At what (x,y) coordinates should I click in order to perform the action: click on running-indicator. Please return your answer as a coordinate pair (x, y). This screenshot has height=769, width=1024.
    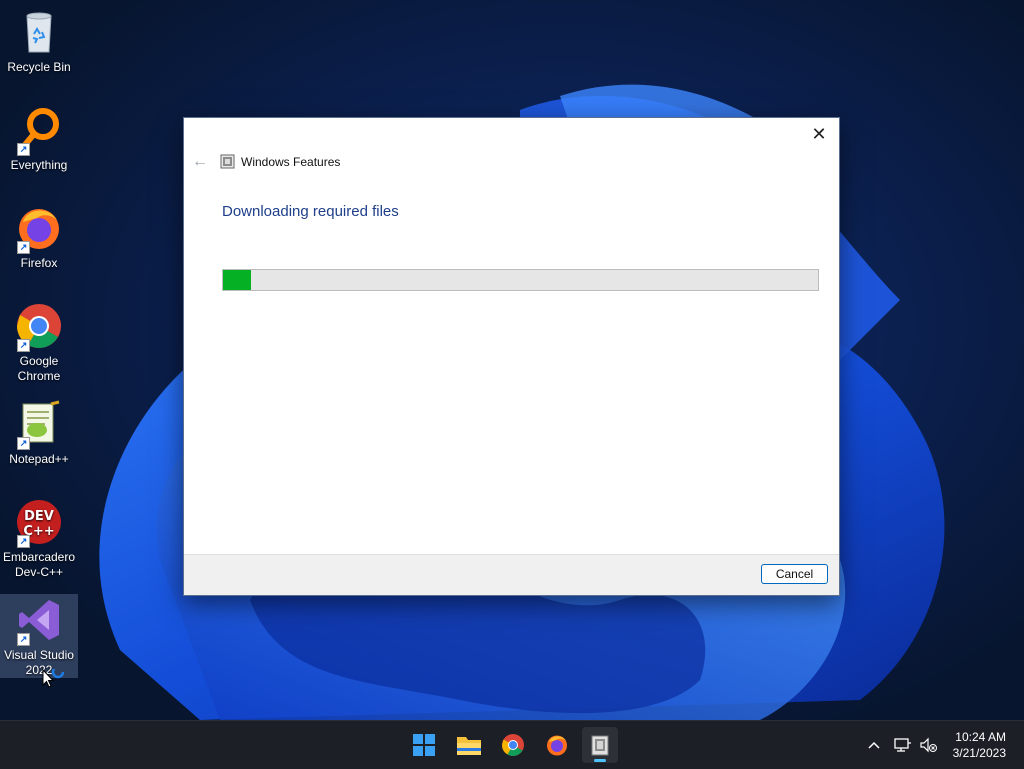
    Looking at the image, I should click on (600, 760).